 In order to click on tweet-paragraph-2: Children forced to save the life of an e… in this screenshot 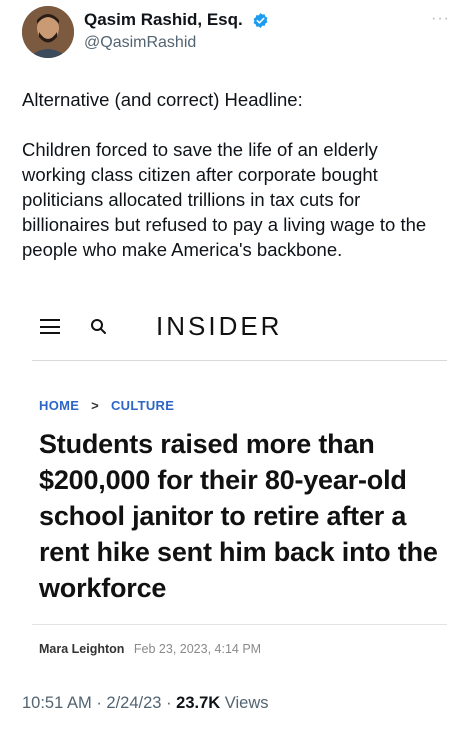, I will do `click(224, 199)`.